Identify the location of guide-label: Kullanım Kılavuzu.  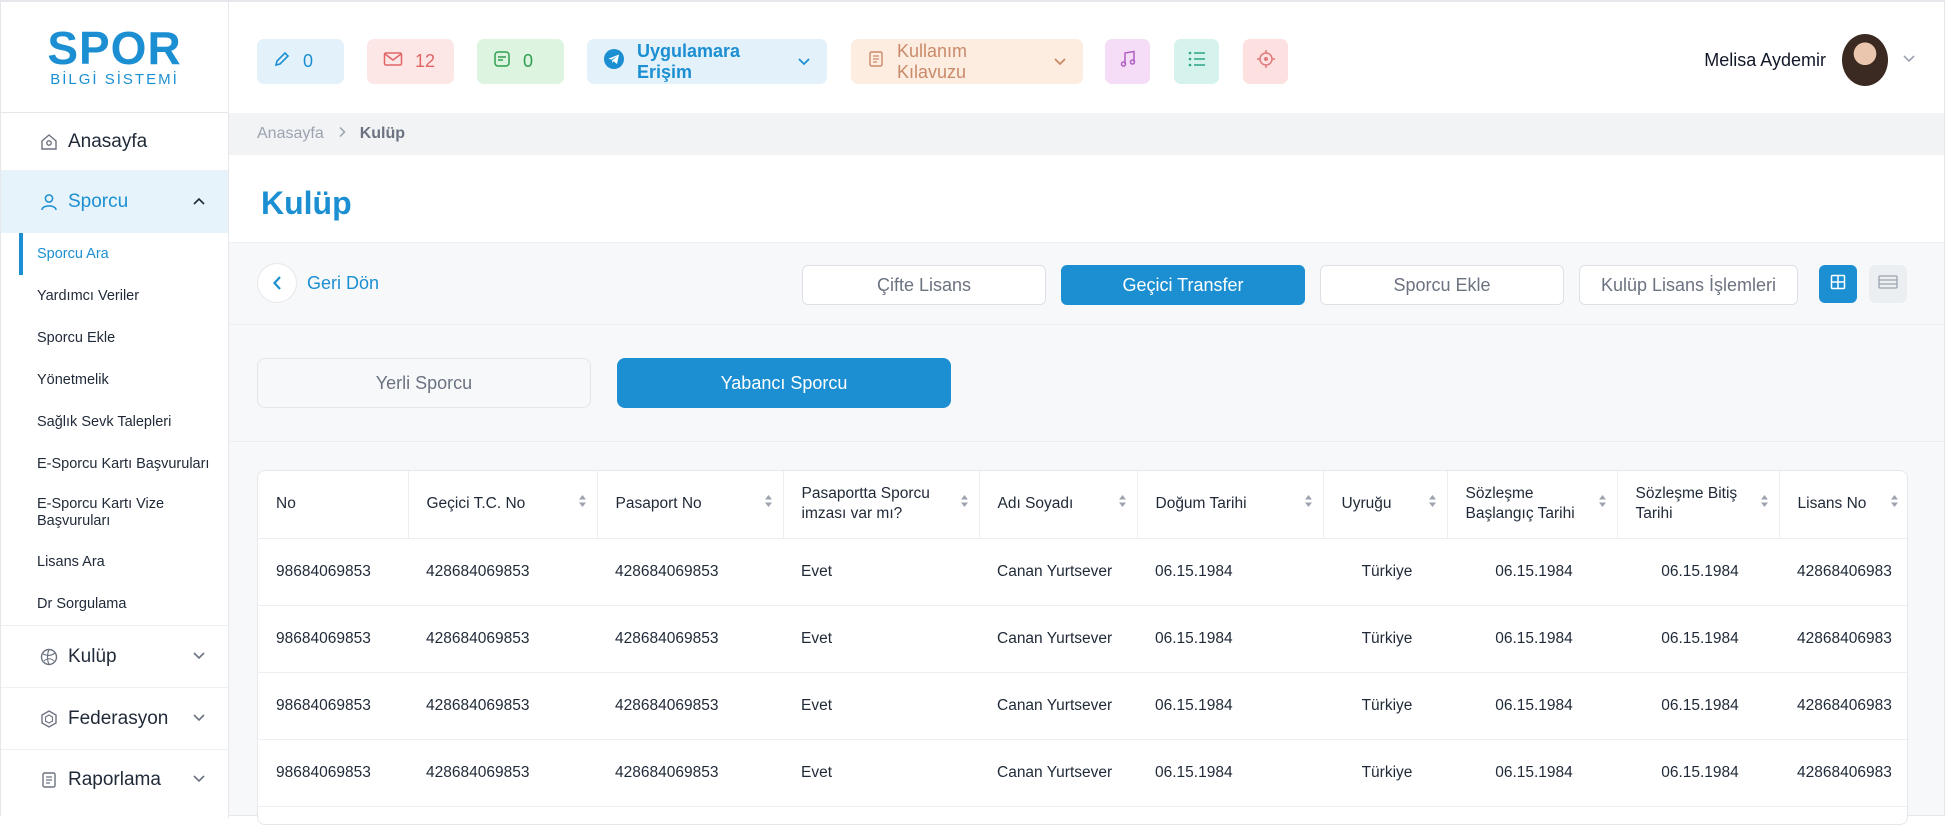
(932, 61).